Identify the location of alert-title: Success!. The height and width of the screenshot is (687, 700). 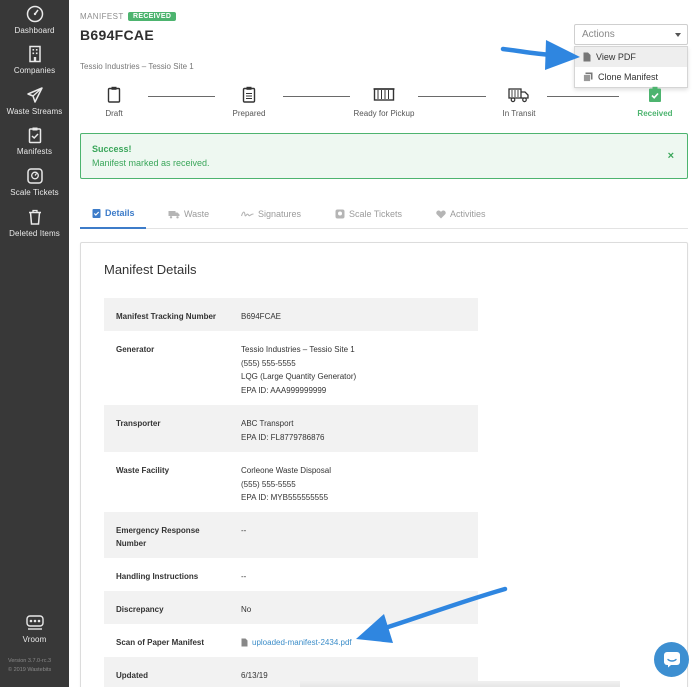
(112, 149).